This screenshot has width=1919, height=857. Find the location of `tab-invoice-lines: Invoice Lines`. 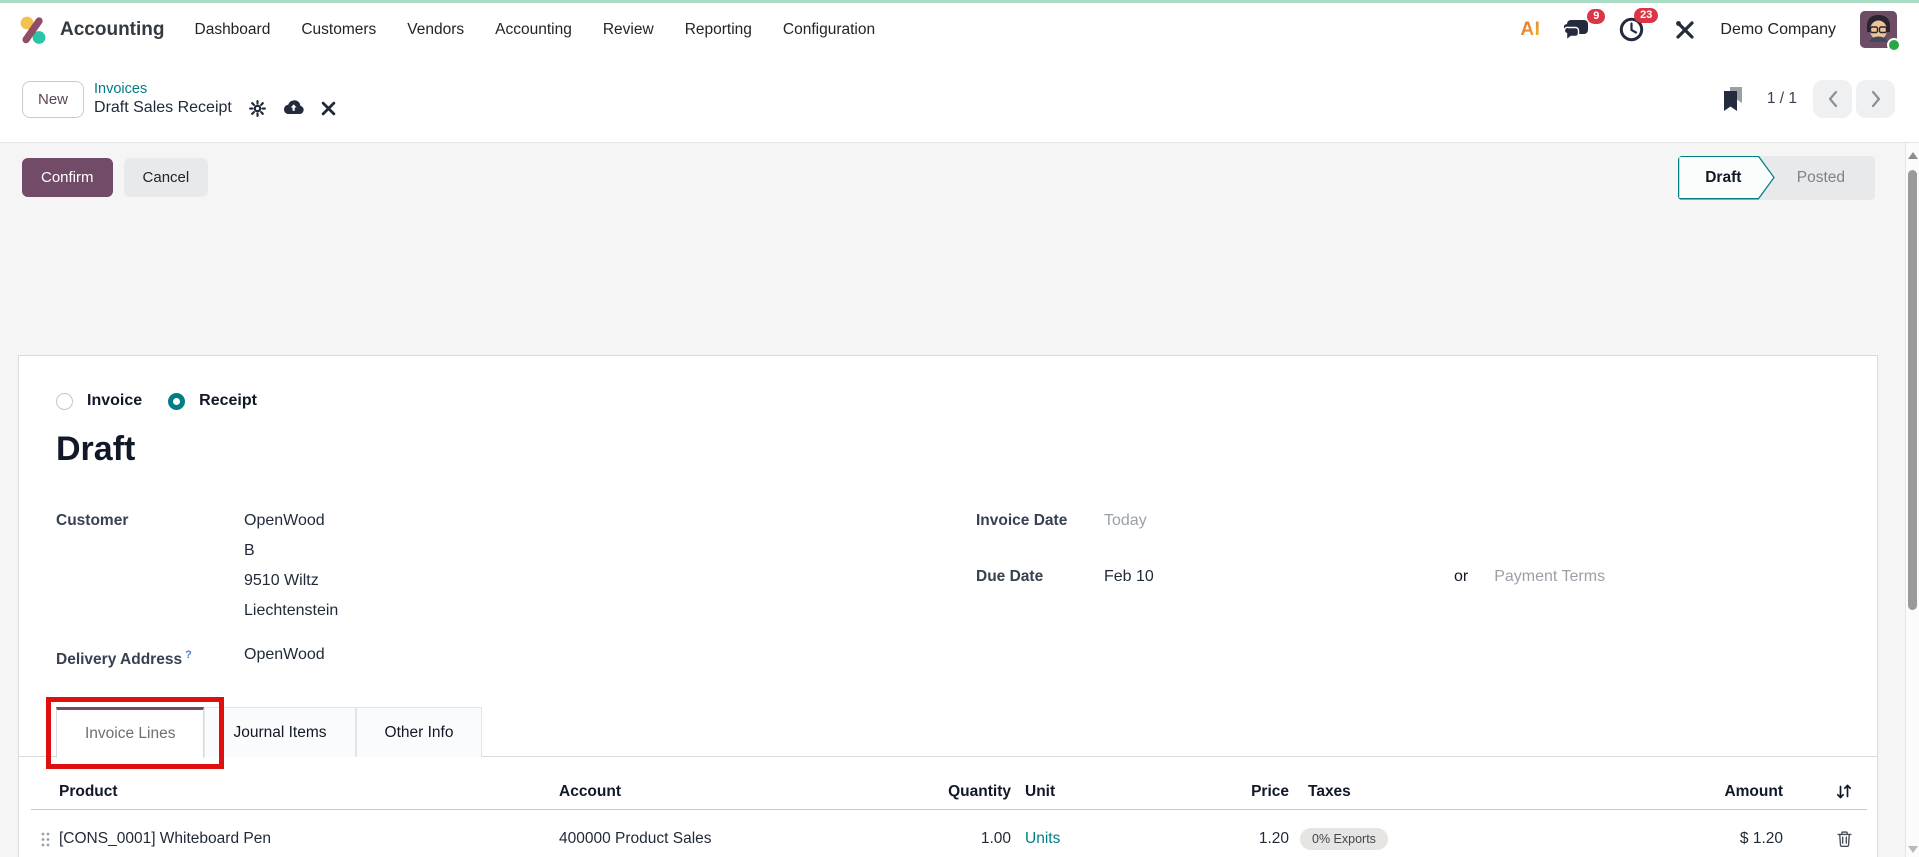

tab-invoice-lines: Invoice Lines is located at coordinates (130, 732).